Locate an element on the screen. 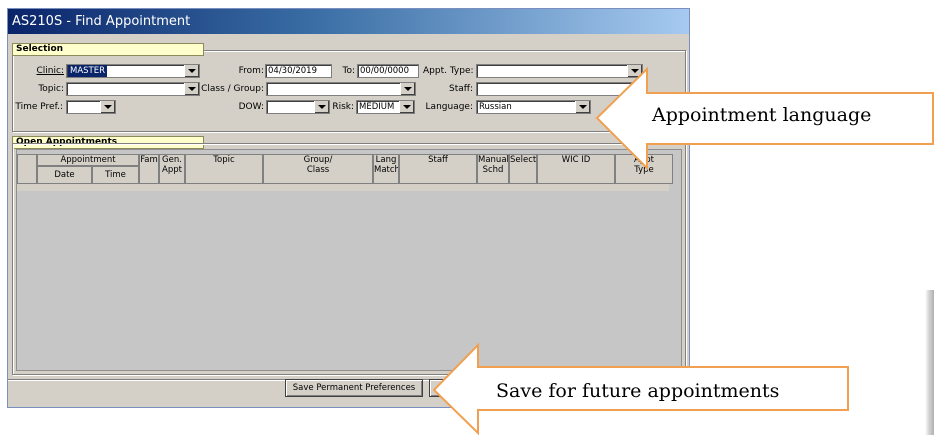 The width and height of the screenshot is (934, 435). col-date: Date is located at coordinates (64, 175).